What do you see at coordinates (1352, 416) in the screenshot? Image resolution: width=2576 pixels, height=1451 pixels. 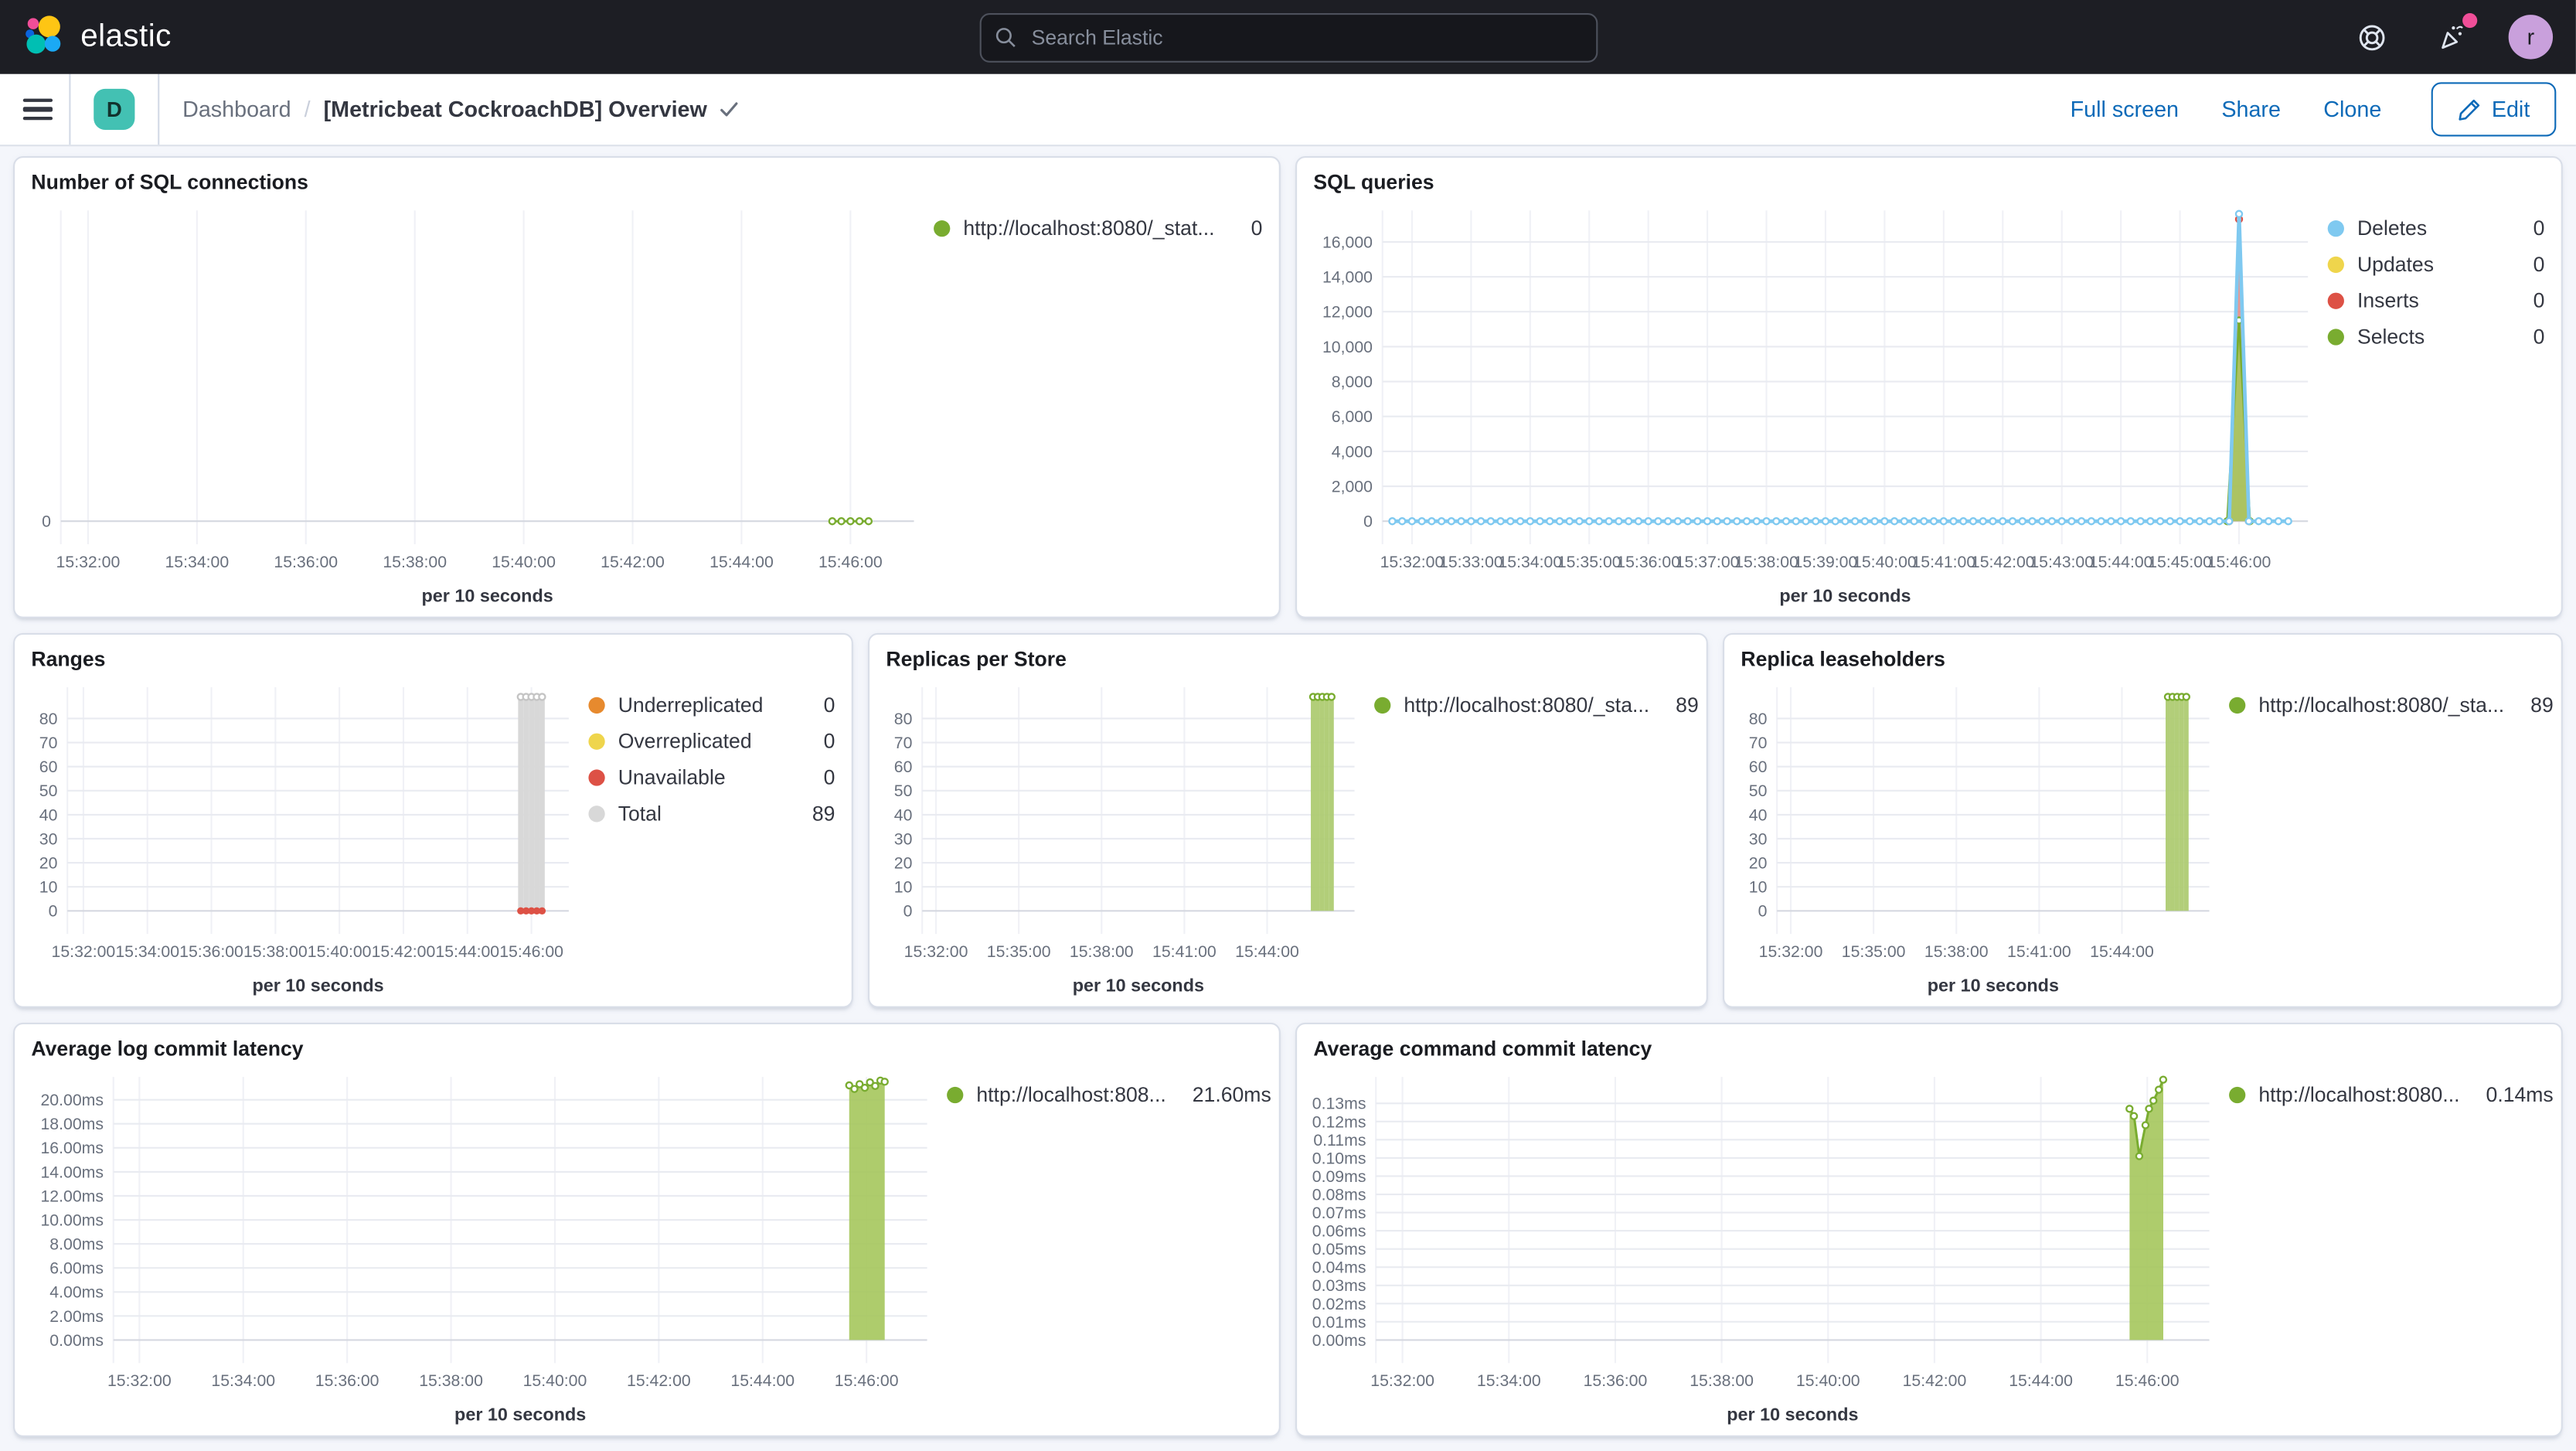 I see `svg-text: 6,000` at bounding box center [1352, 416].